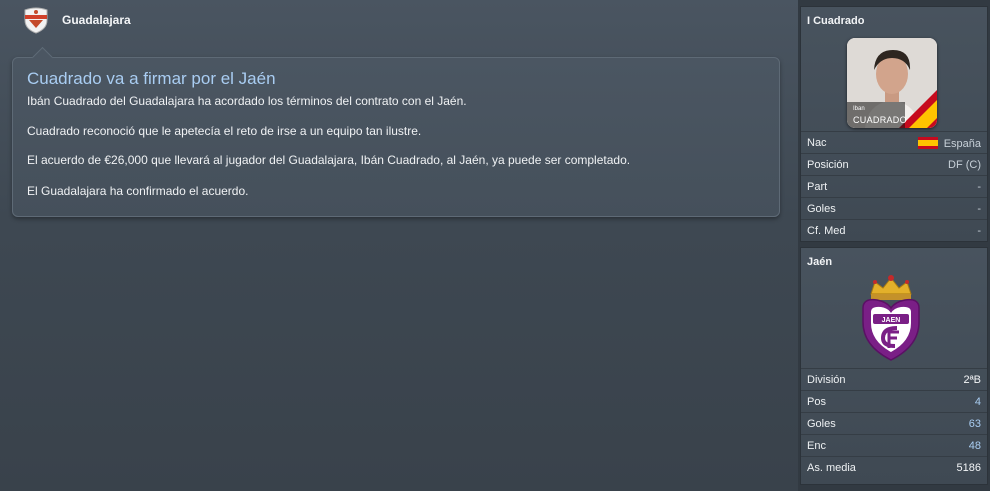 This screenshot has width=990, height=491. What do you see at coordinates (36, 20) in the screenshot?
I see `guadalajara-crest-icon` at bounding box center [36, 20].